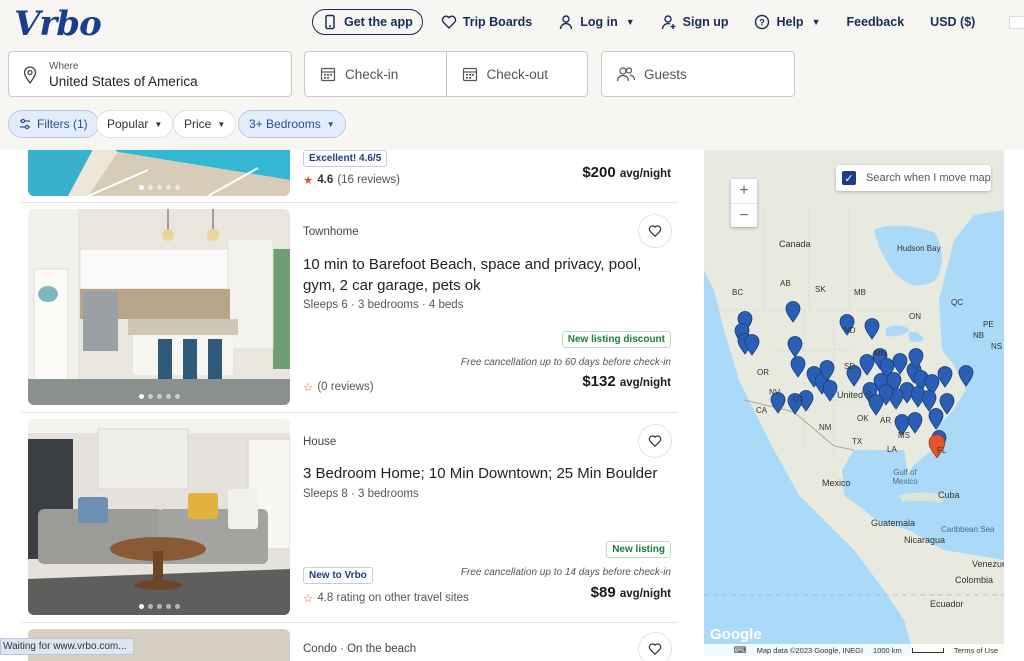 The image size is (1024, 661). I want to click on date-range-field: Check-in Check-out, so click(446, 74).